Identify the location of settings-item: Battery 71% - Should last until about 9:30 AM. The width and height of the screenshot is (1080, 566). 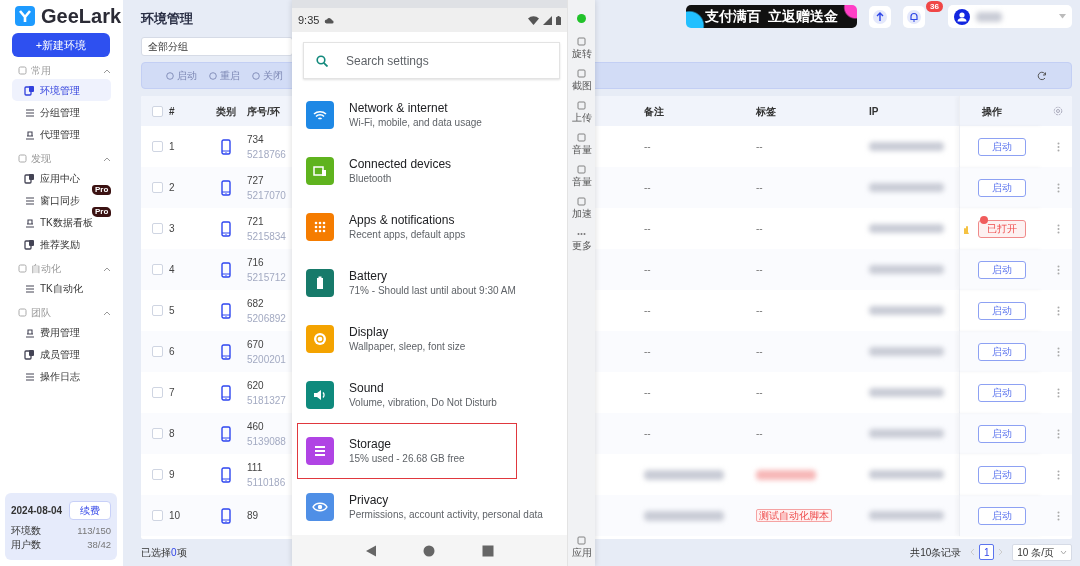
(409, 283).